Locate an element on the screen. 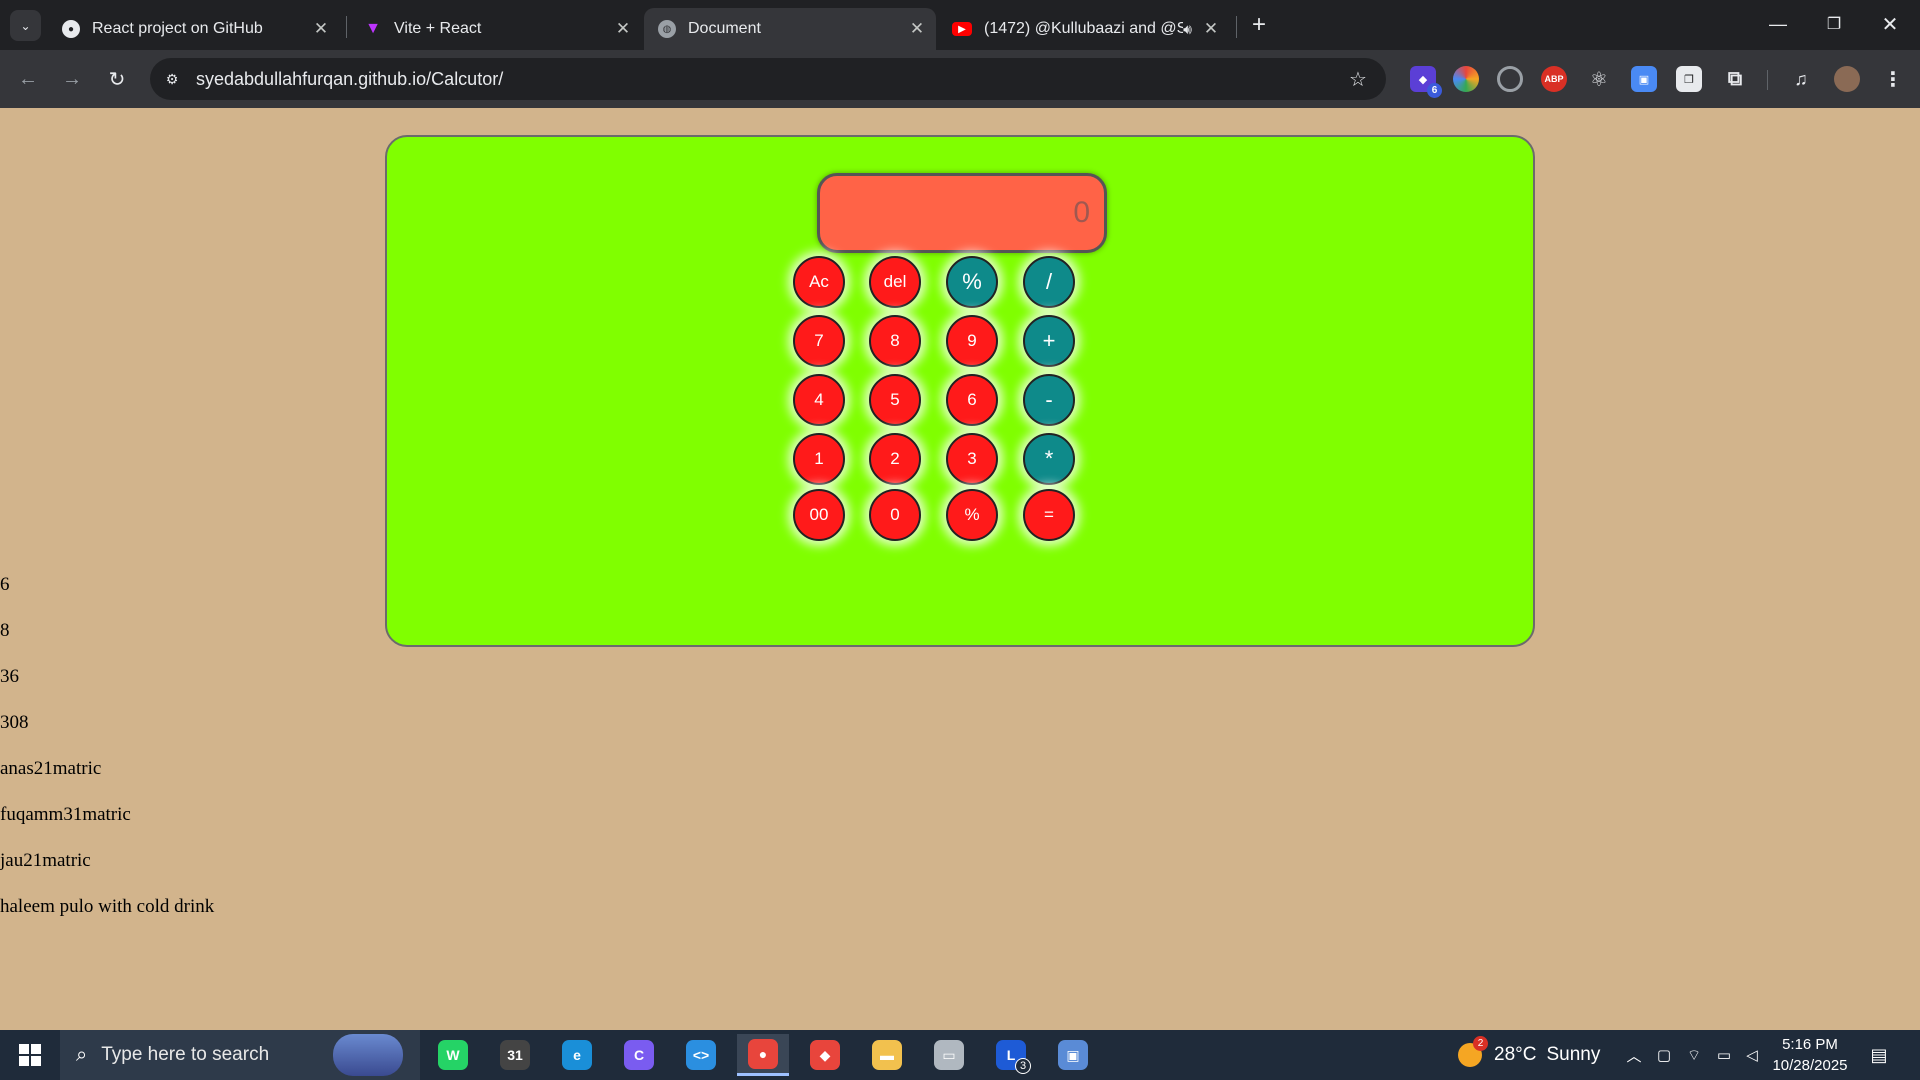 The image size is (1920, 1080). calc-key: 2 is located at coordinates (895, 459).